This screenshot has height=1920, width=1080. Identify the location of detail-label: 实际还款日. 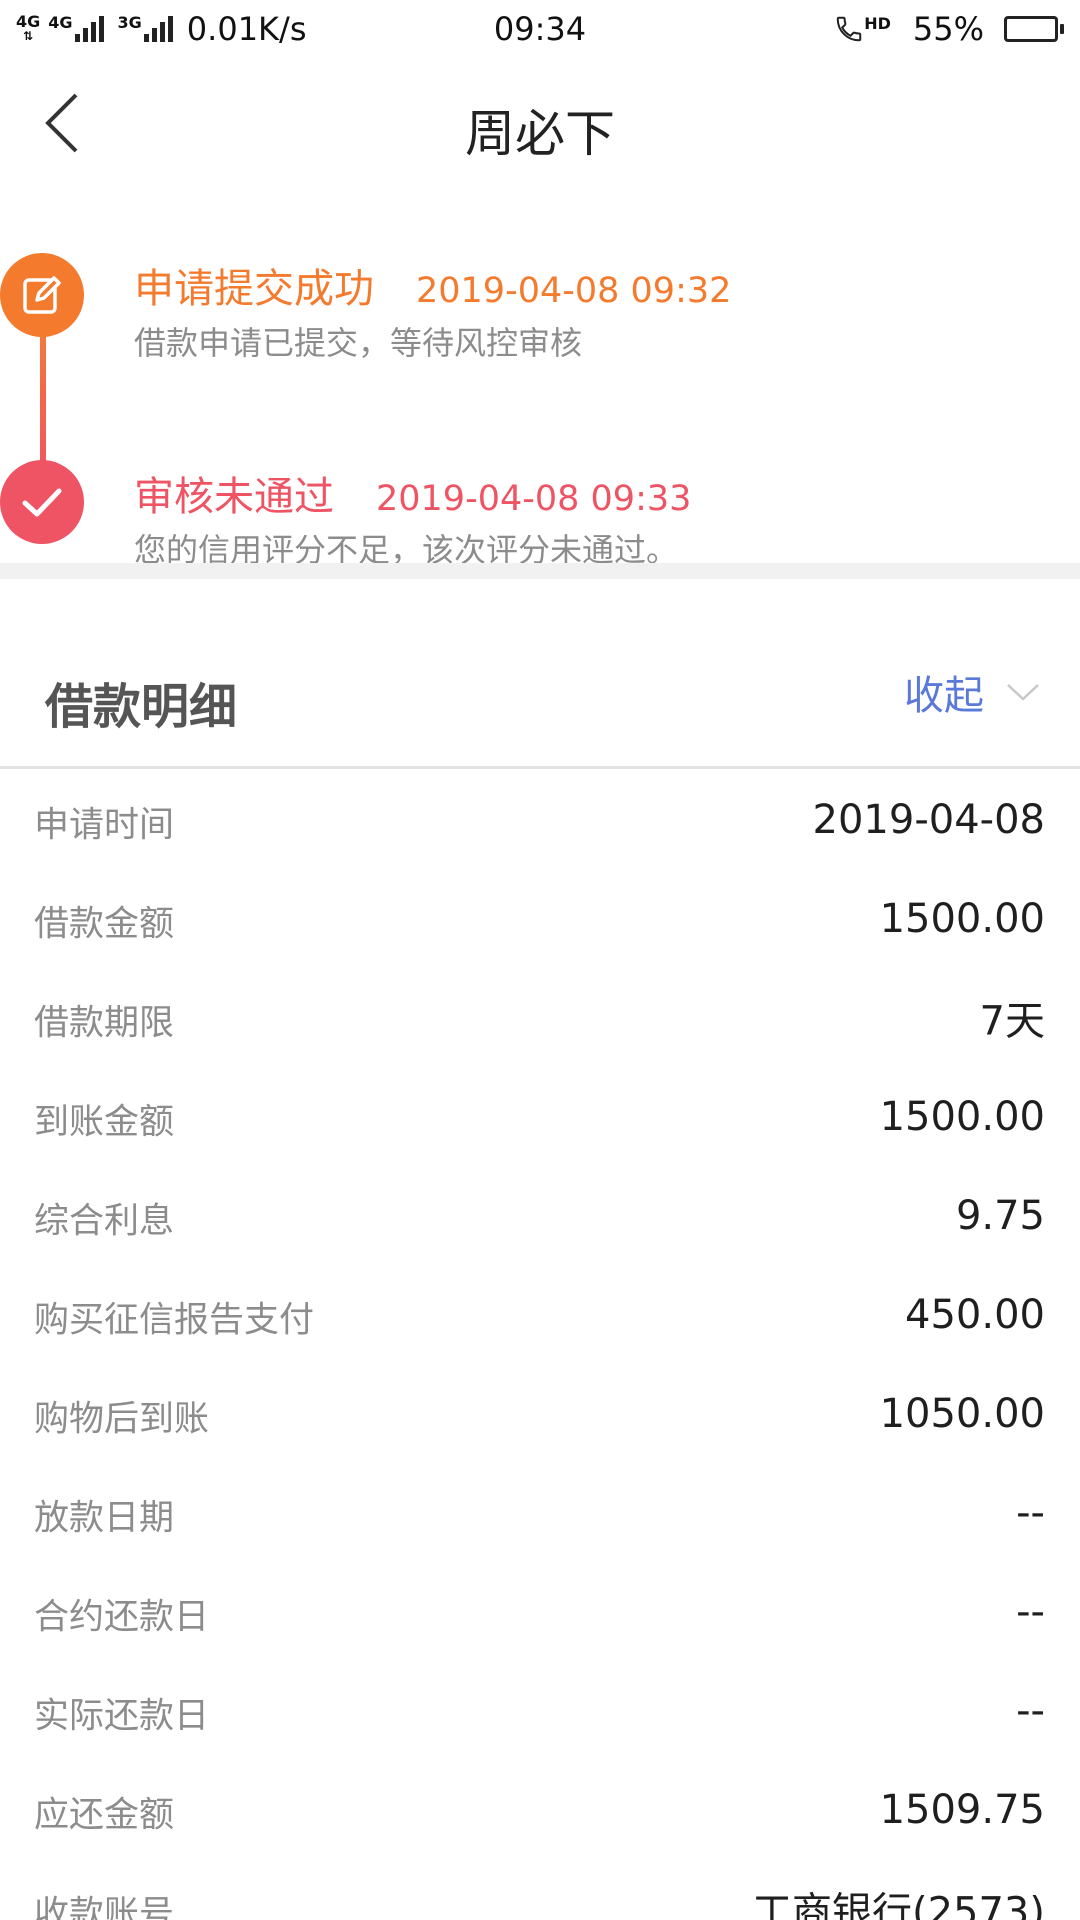
(122, 1716).